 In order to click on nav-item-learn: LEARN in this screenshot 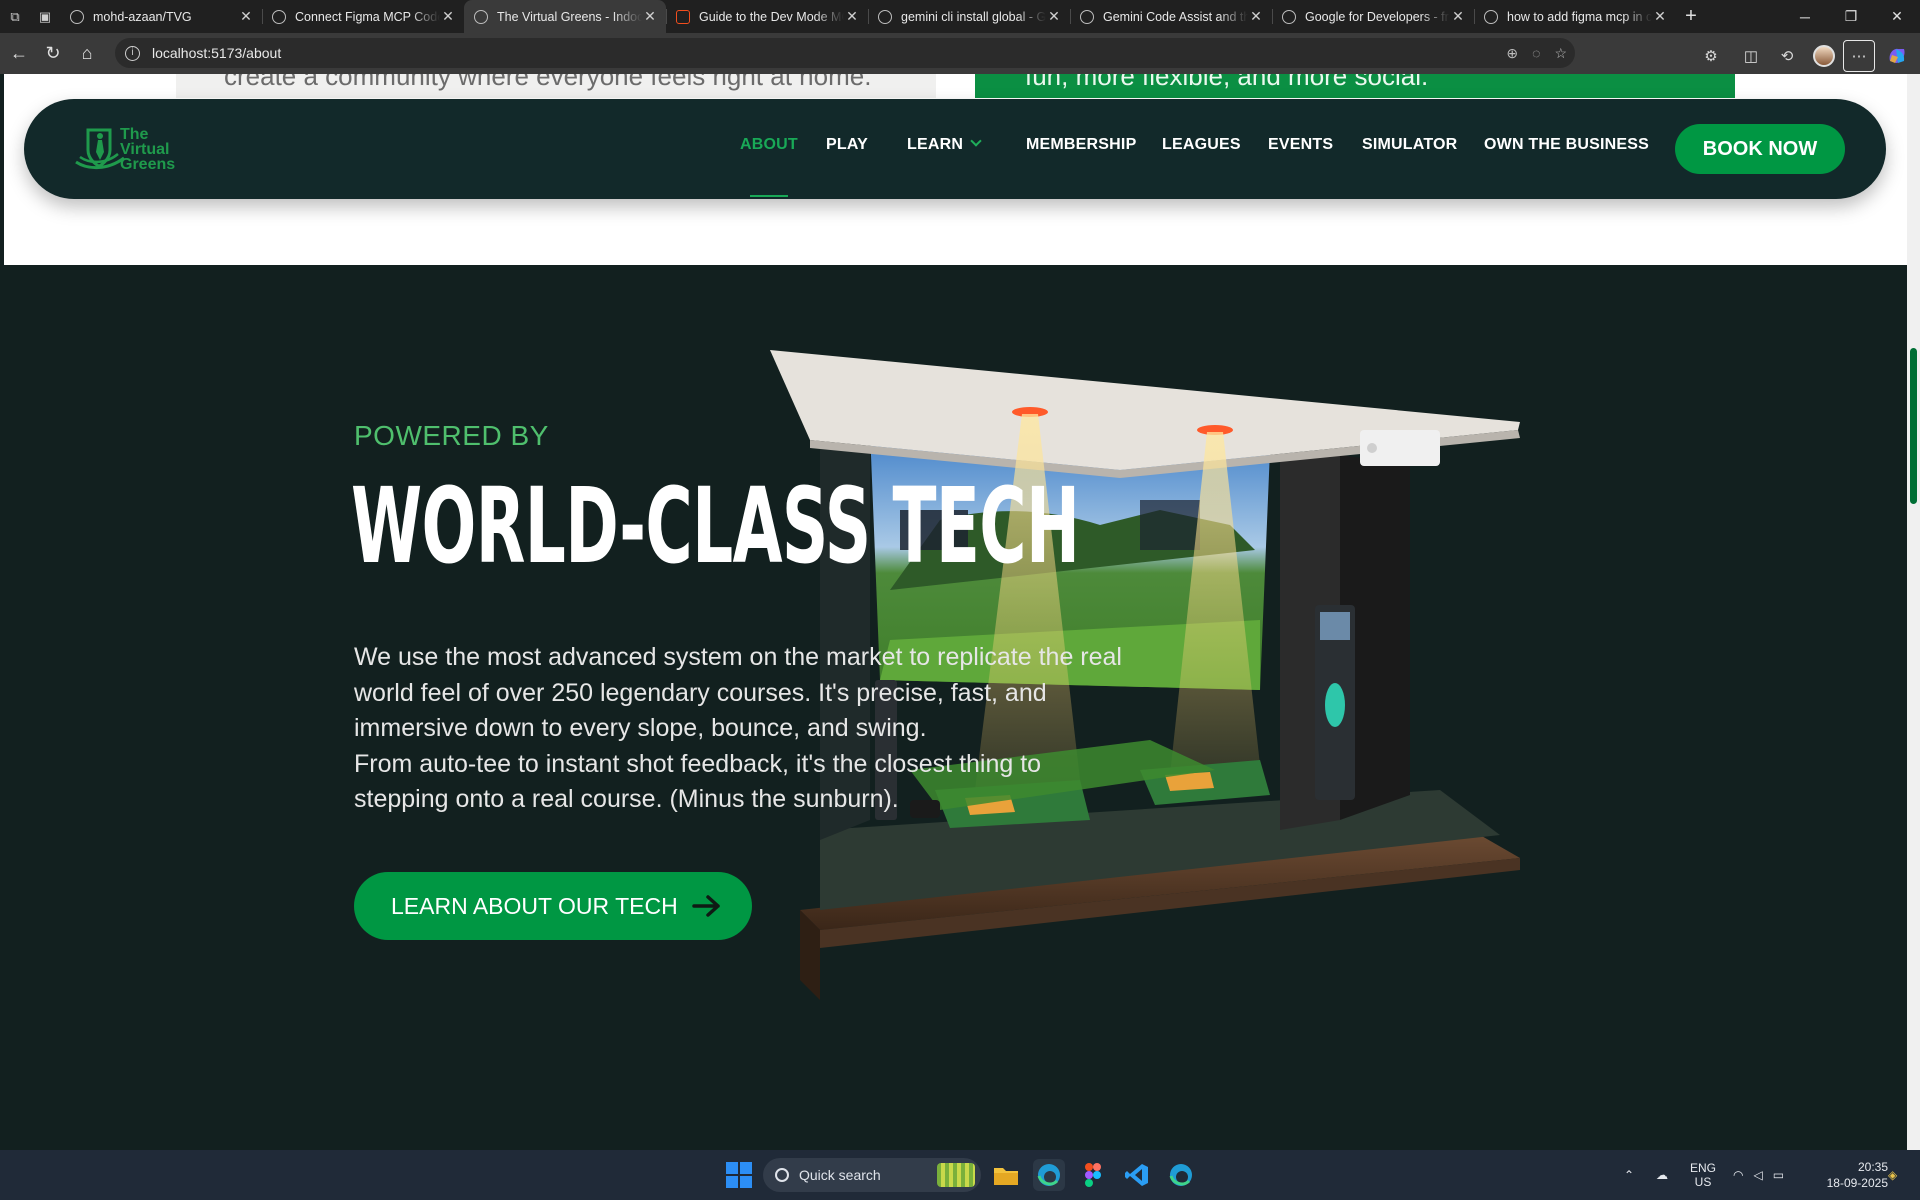, I will do `click(944, 144)`.